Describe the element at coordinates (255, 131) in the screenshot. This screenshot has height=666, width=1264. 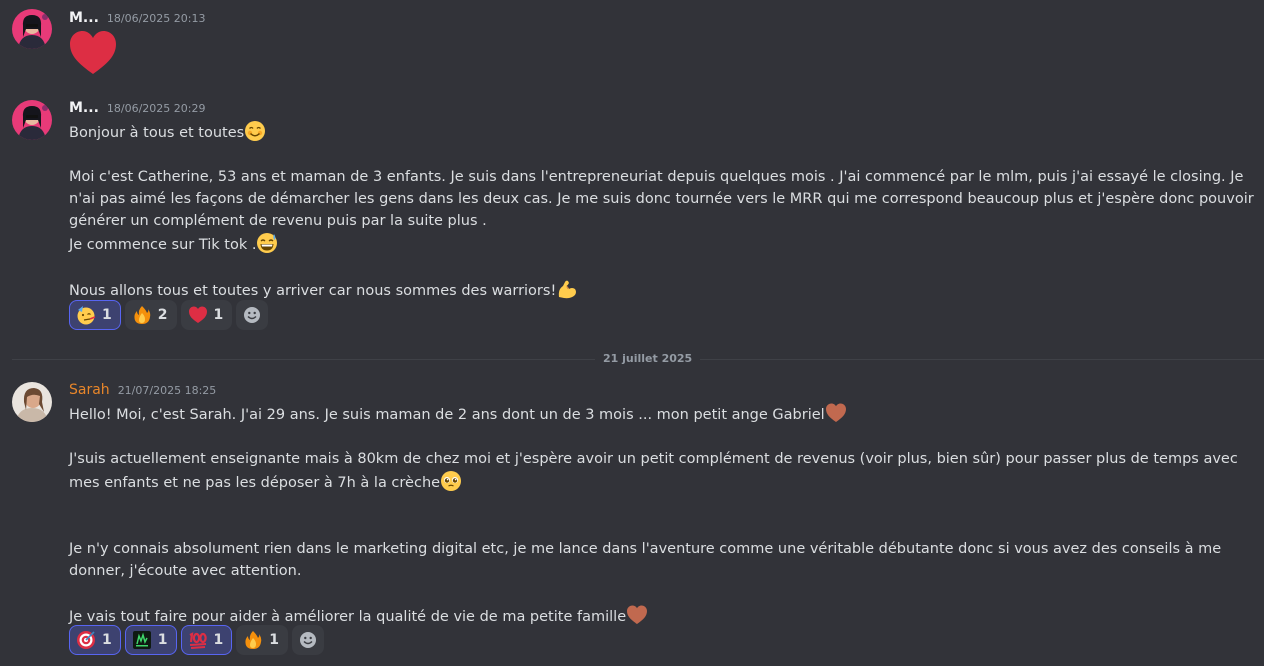
I see `smiling-face-icon` at that location.